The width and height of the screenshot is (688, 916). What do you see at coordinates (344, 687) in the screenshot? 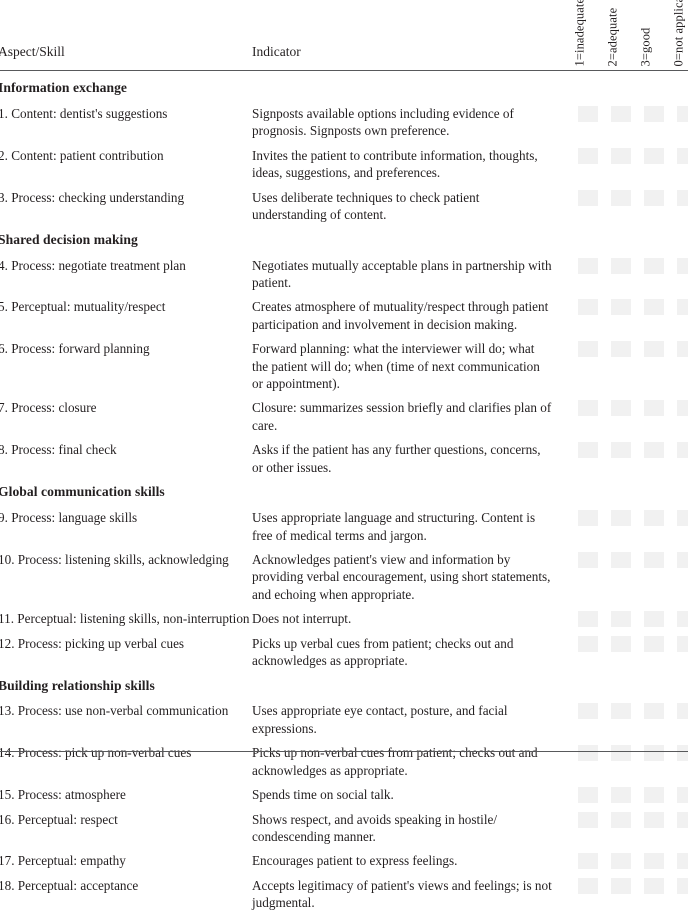
I see `section-header-row: Building relationship skills` at bounding box center [344, 687].